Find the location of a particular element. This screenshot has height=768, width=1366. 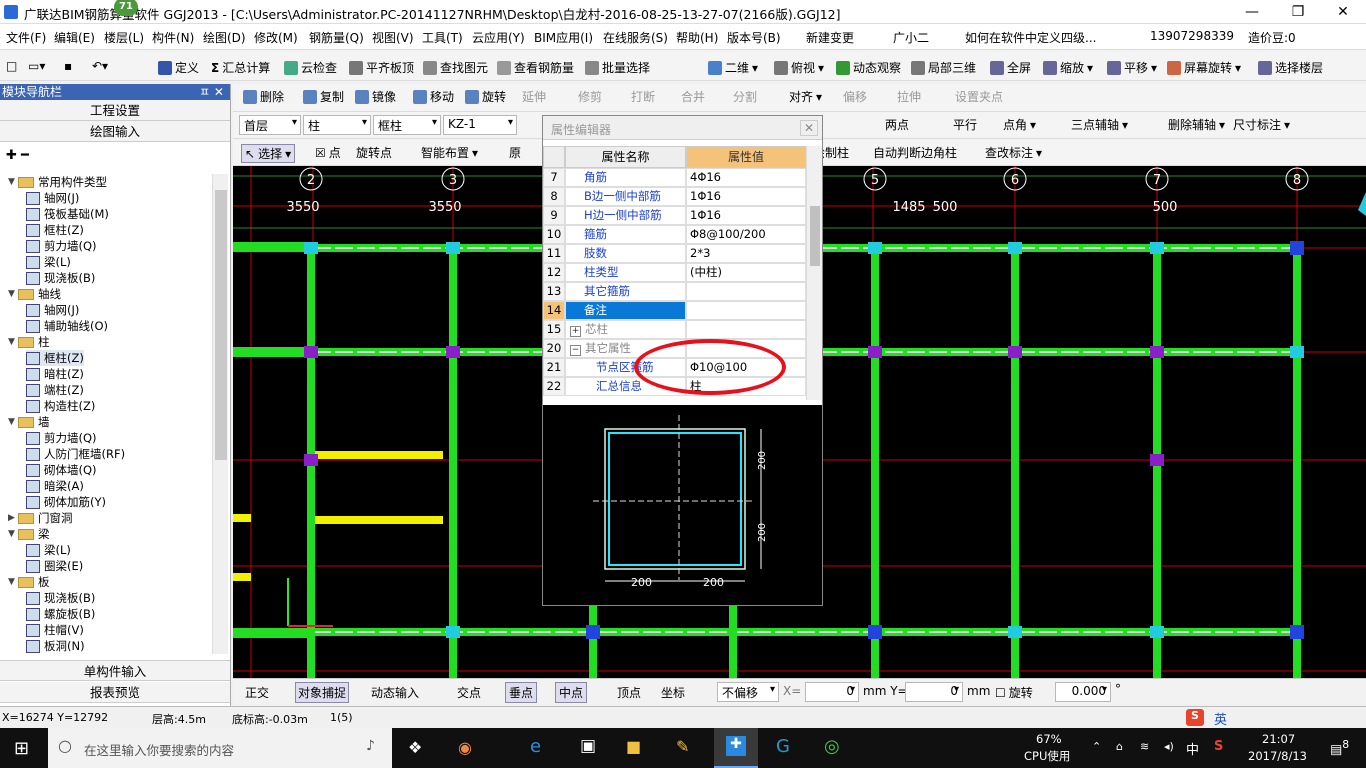

glodon-g-icon: G is located at coordinates (783, 746).